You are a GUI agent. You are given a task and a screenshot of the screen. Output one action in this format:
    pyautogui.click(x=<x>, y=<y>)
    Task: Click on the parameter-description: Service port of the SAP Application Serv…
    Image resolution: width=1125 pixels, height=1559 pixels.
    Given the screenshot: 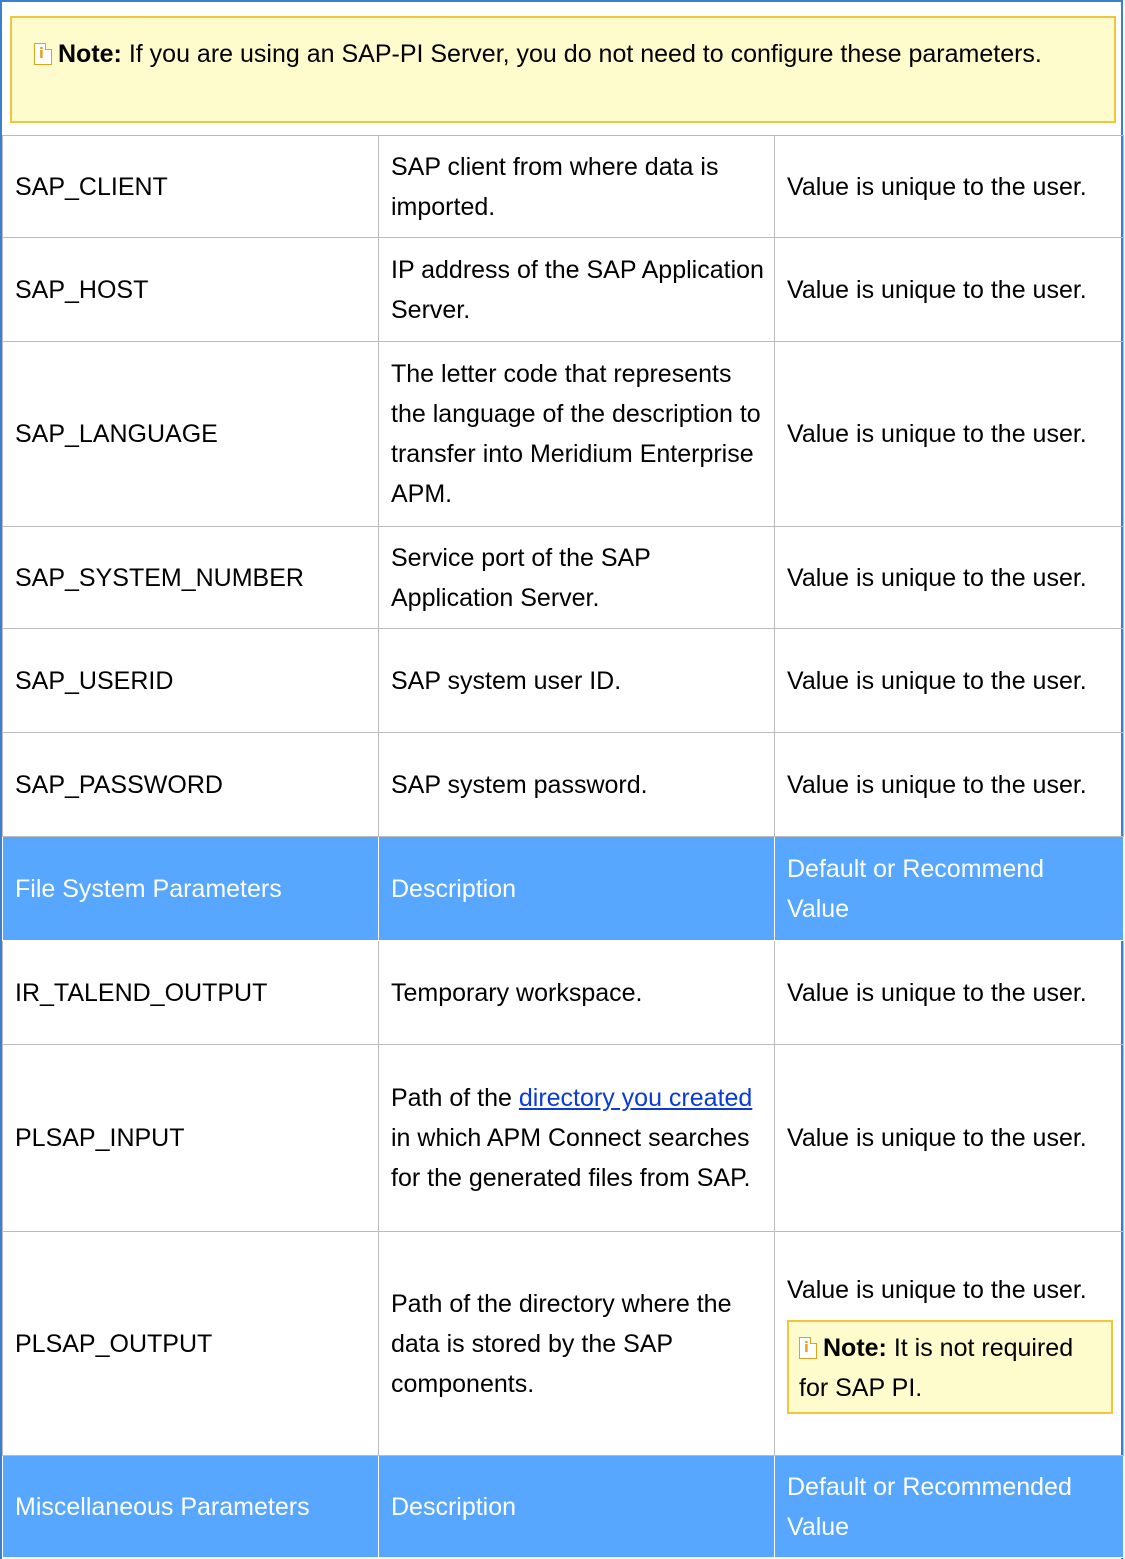 What is the action you would take?
    pyautogui.click(x=576, y=577)
    